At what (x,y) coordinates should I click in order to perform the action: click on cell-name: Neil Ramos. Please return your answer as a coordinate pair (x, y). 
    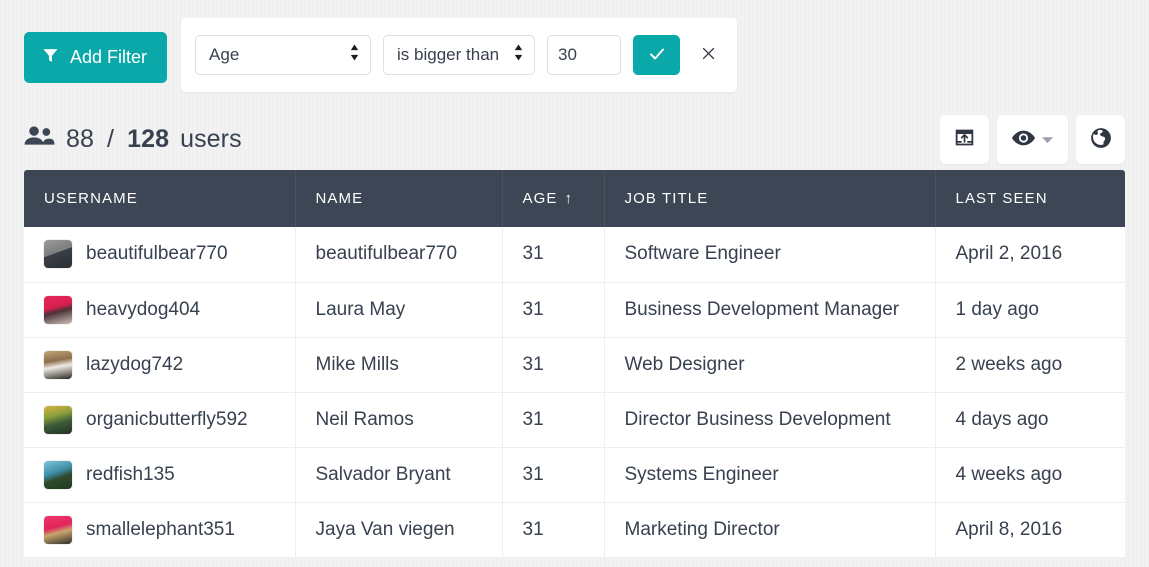
    Looking at the image, I should click on (399, 420).